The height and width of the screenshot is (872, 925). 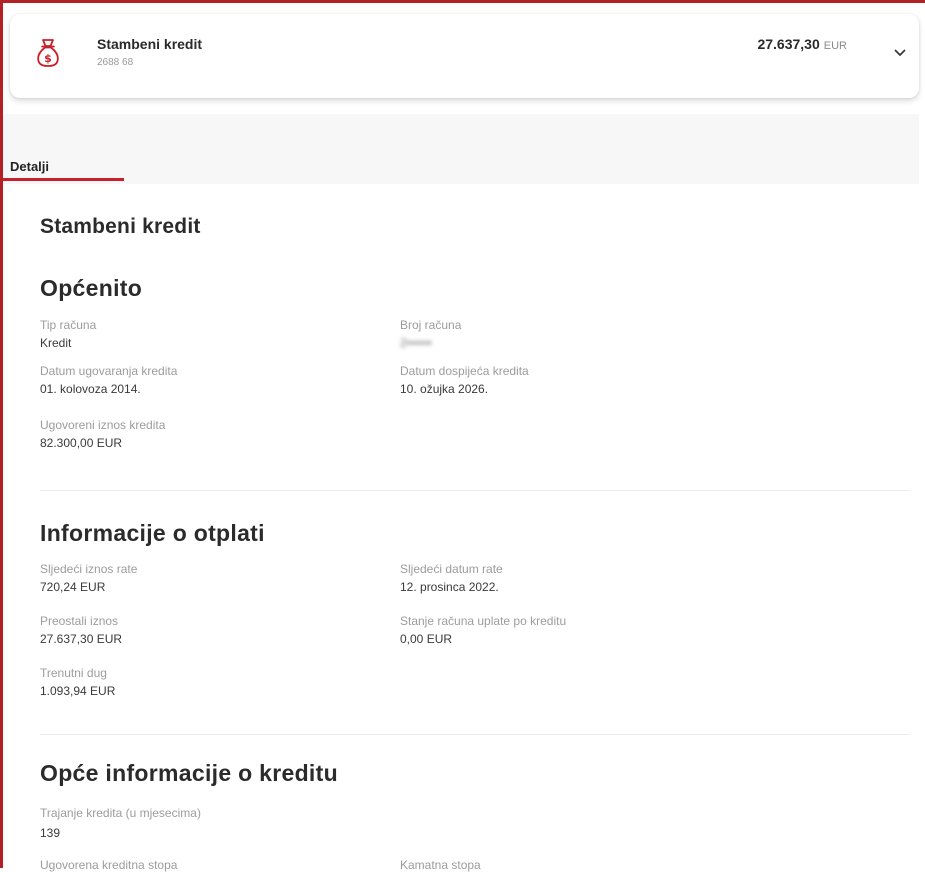 What do you see at coordinates (73, 673) in the screenshot?
I see `current-debt-label: Trenutni dug` at bounding box center [73, 673].